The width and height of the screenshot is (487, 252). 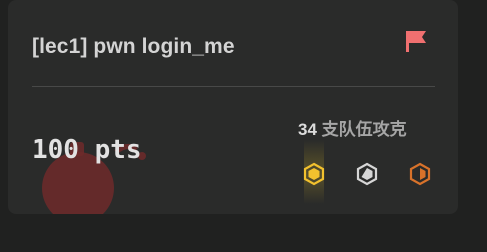 What do you see at coordinates (133, 46) in the screenshot?
I see `challenge-title: [lec1] pwn login_me` at bounding box center [133, 46].